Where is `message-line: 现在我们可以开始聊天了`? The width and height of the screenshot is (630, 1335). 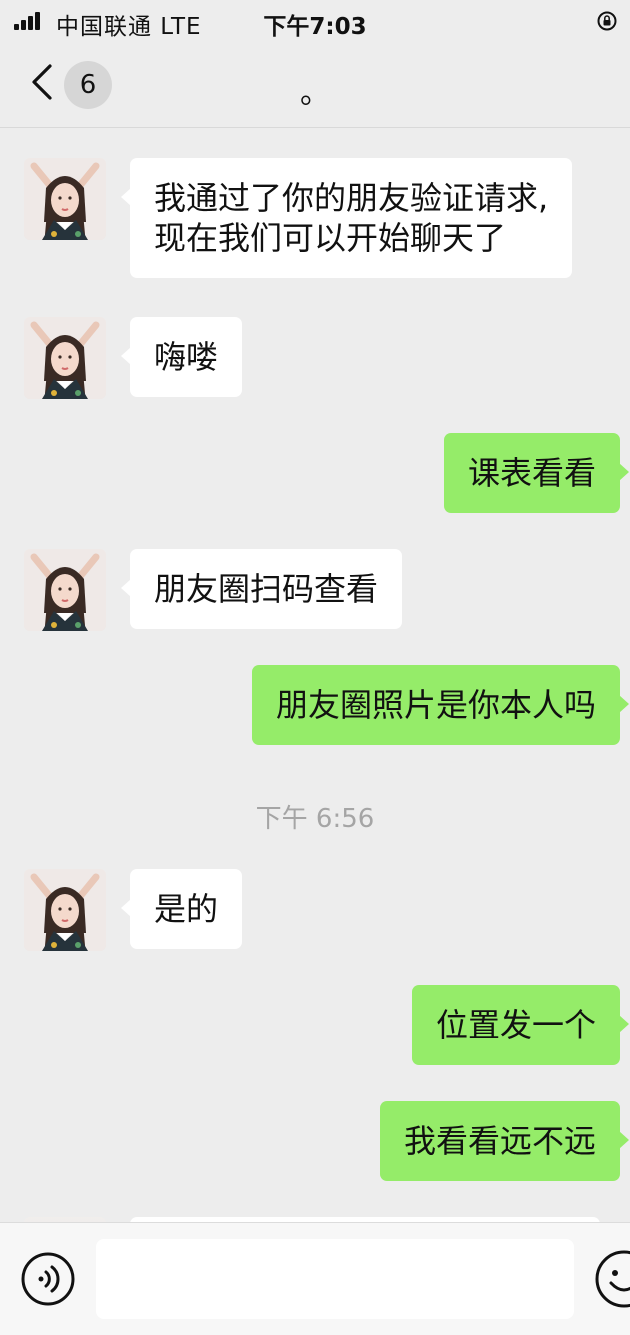 message-line: 现在我们可以开始聊天了 is located at coordinates (330, 238).